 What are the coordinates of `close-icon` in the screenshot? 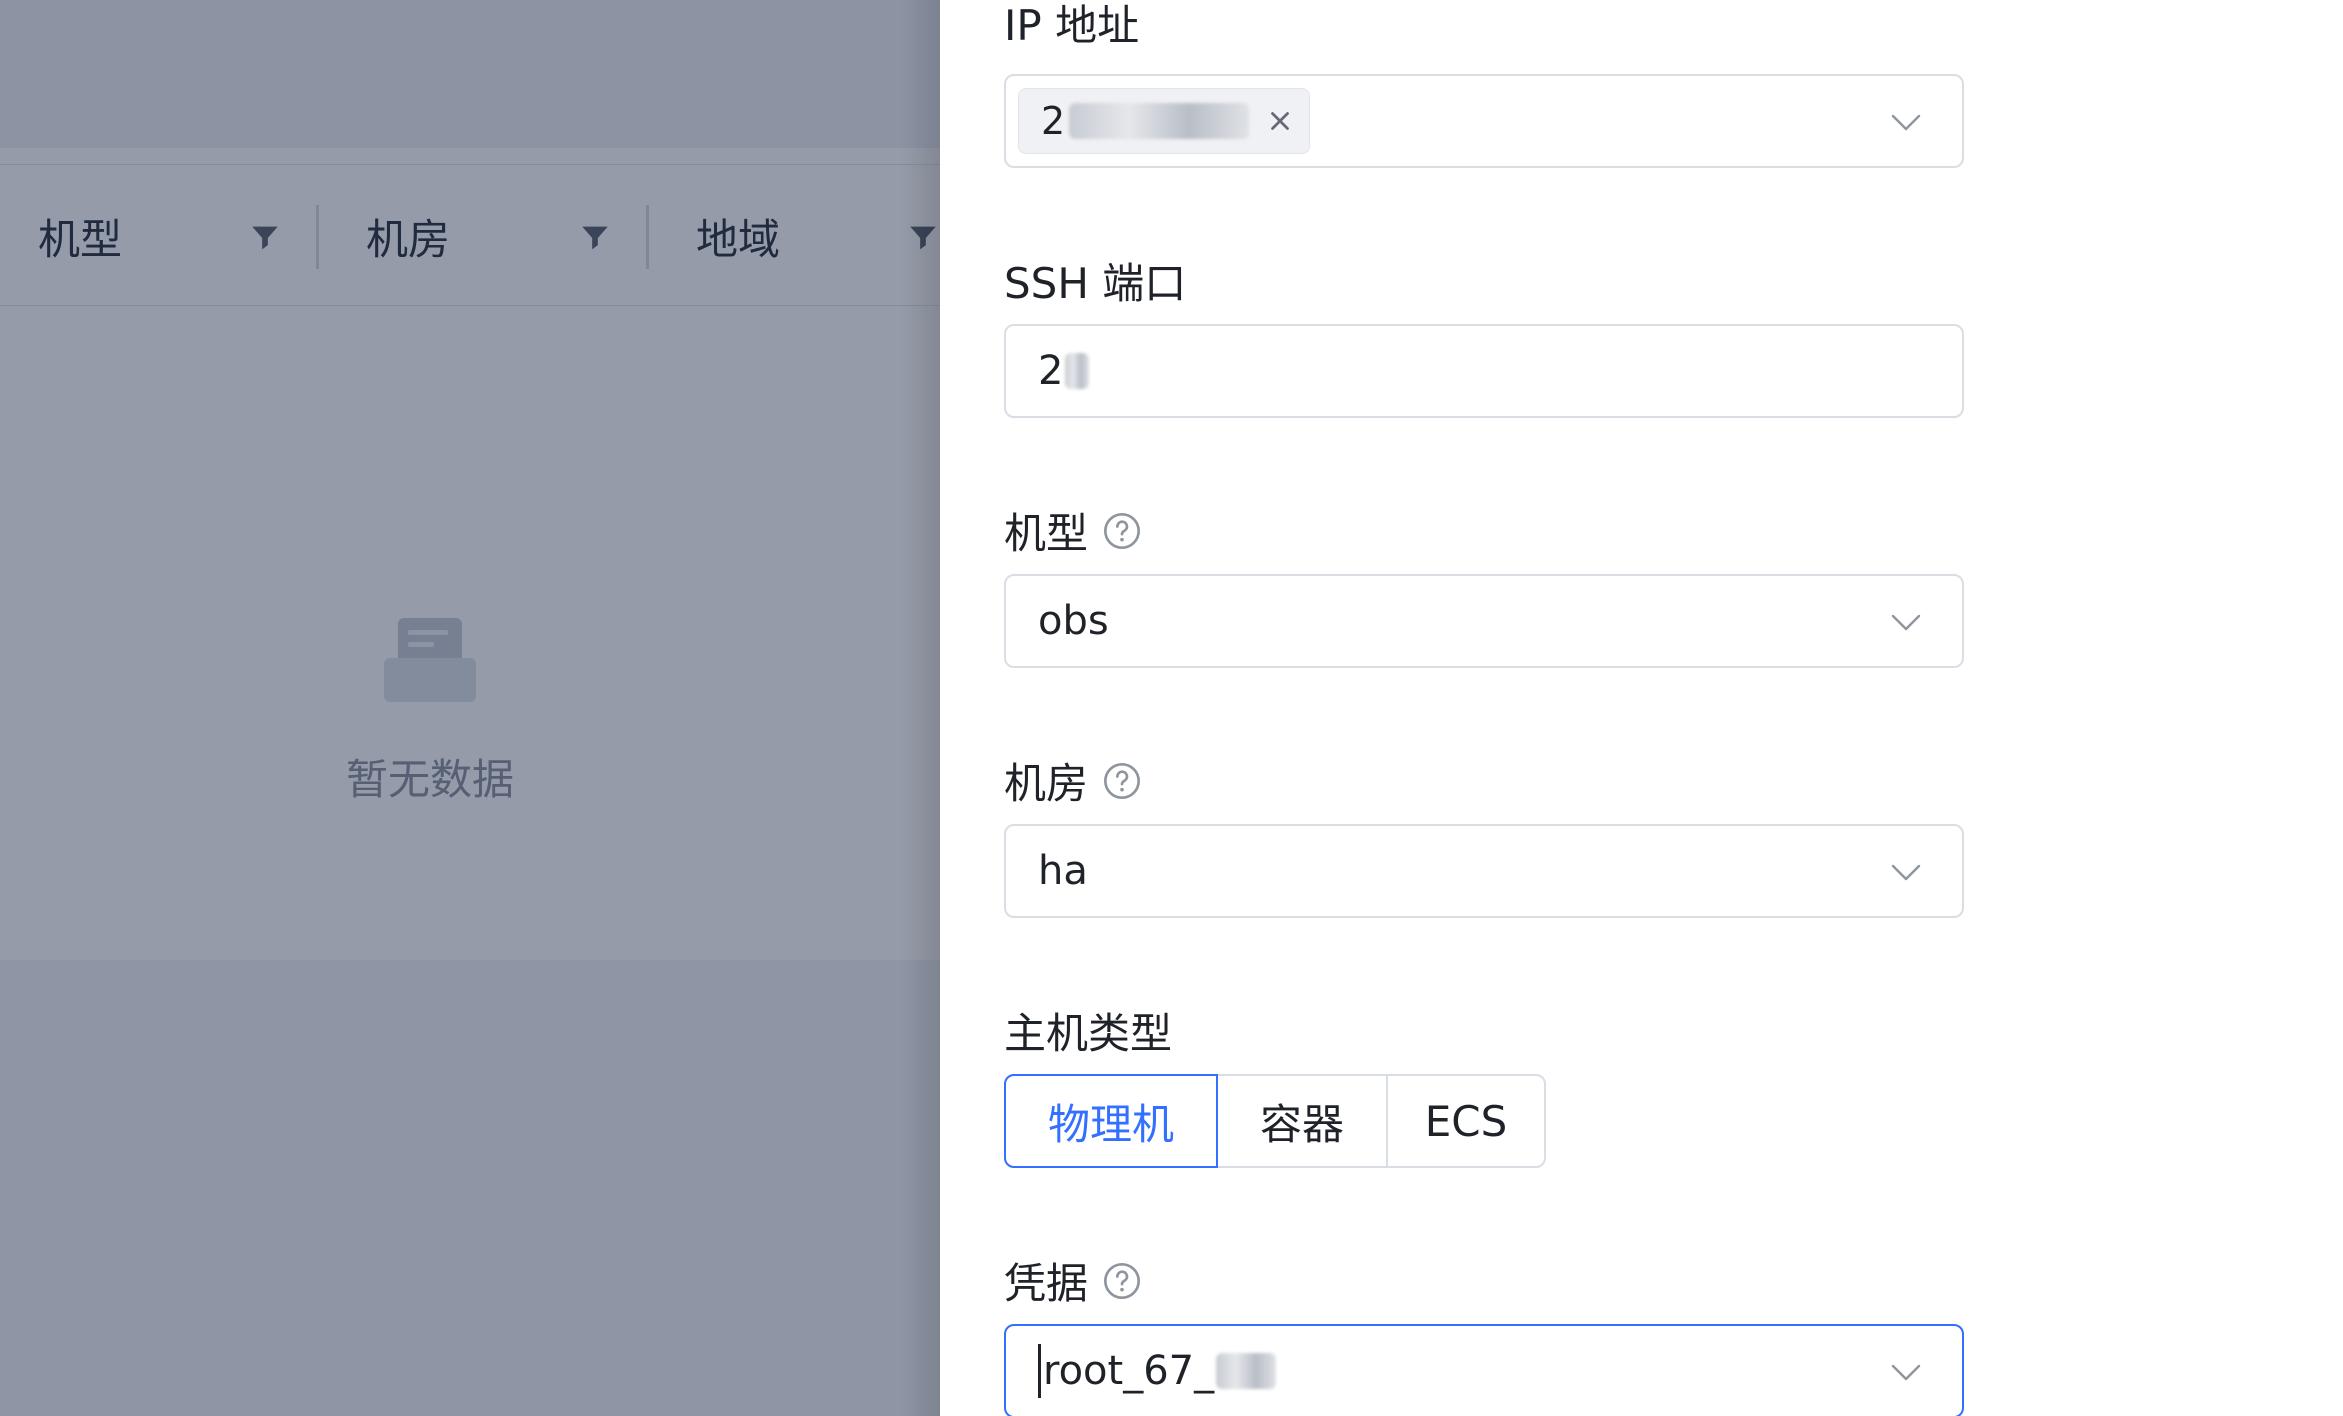 It's located at (1280, 121).